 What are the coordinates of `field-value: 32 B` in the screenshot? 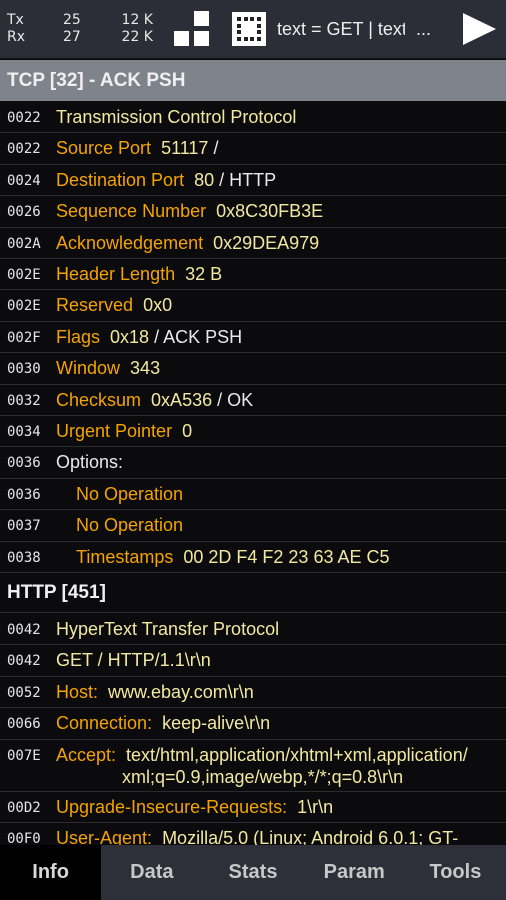 It's located at (204, 274).